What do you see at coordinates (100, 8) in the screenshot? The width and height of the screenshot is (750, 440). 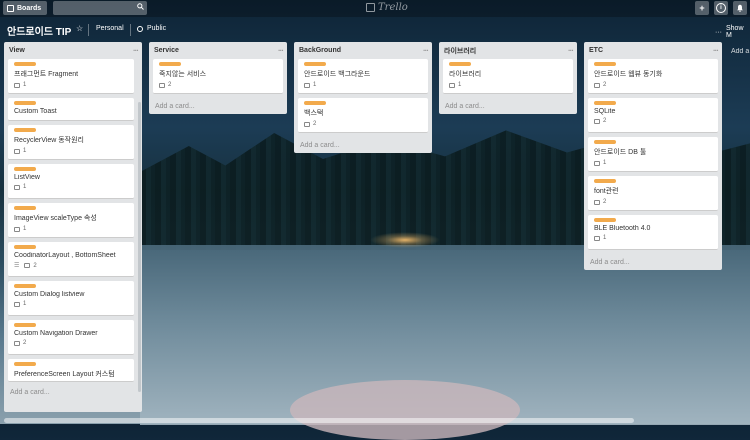 I see `search-input` at bounding box center [100, 8].